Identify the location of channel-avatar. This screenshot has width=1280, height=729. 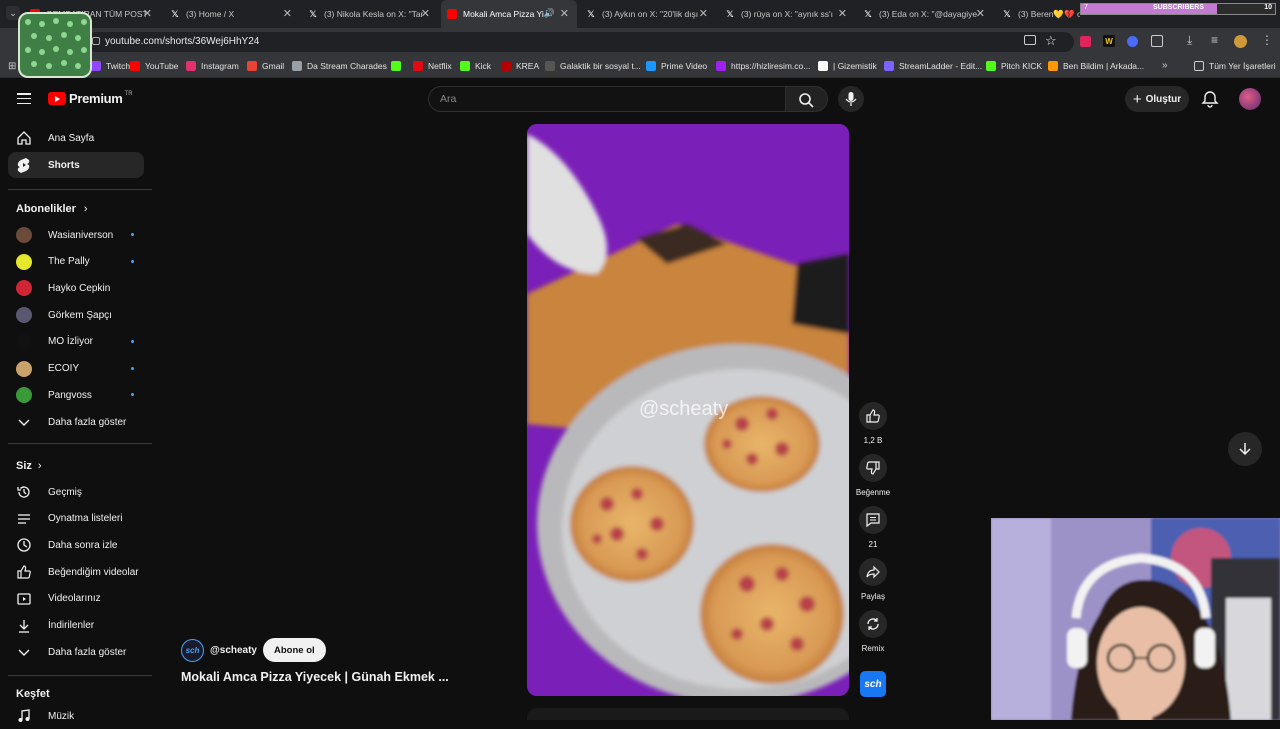
(24, 261).